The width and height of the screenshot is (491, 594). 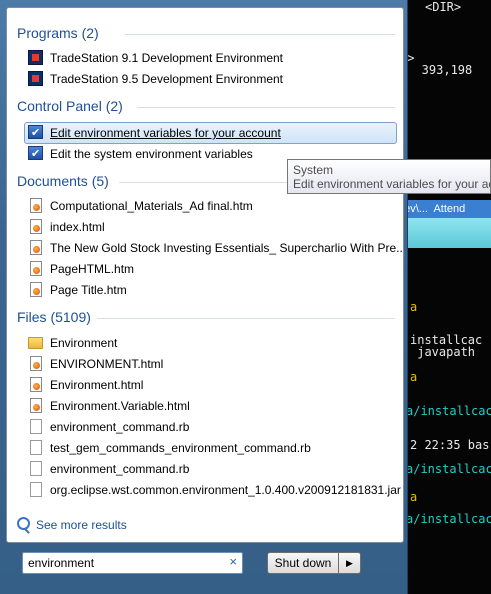 I want to click on search-icon, so click(x=23, y=523).